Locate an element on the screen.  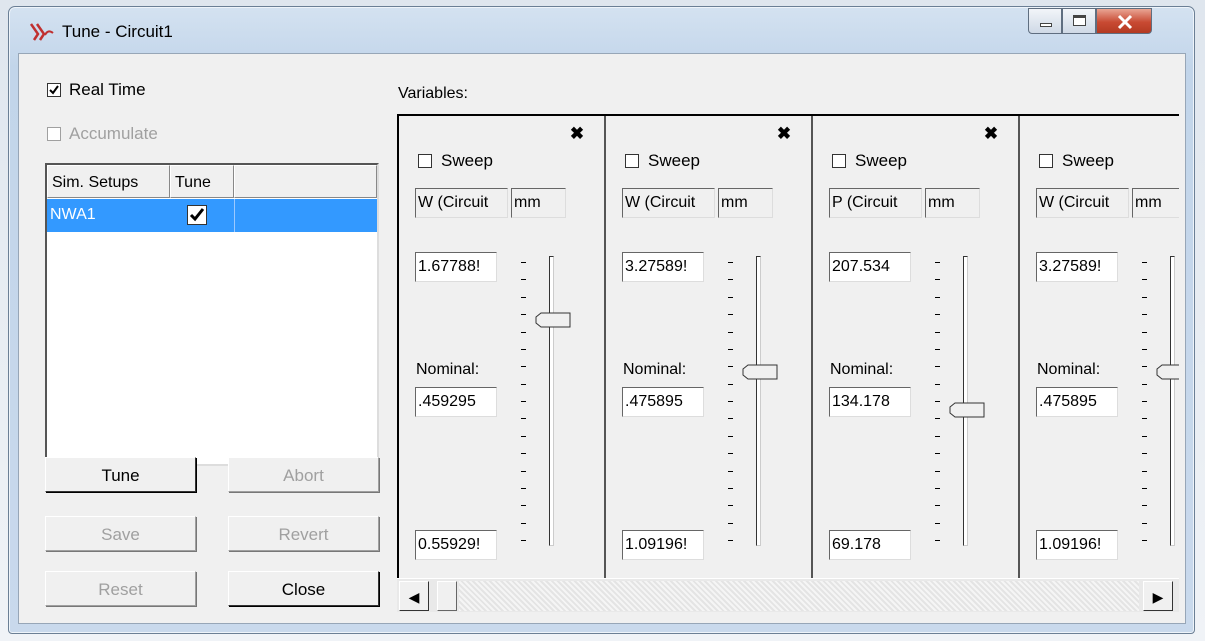
tune-checkbox is located at coordinates (197, 215).